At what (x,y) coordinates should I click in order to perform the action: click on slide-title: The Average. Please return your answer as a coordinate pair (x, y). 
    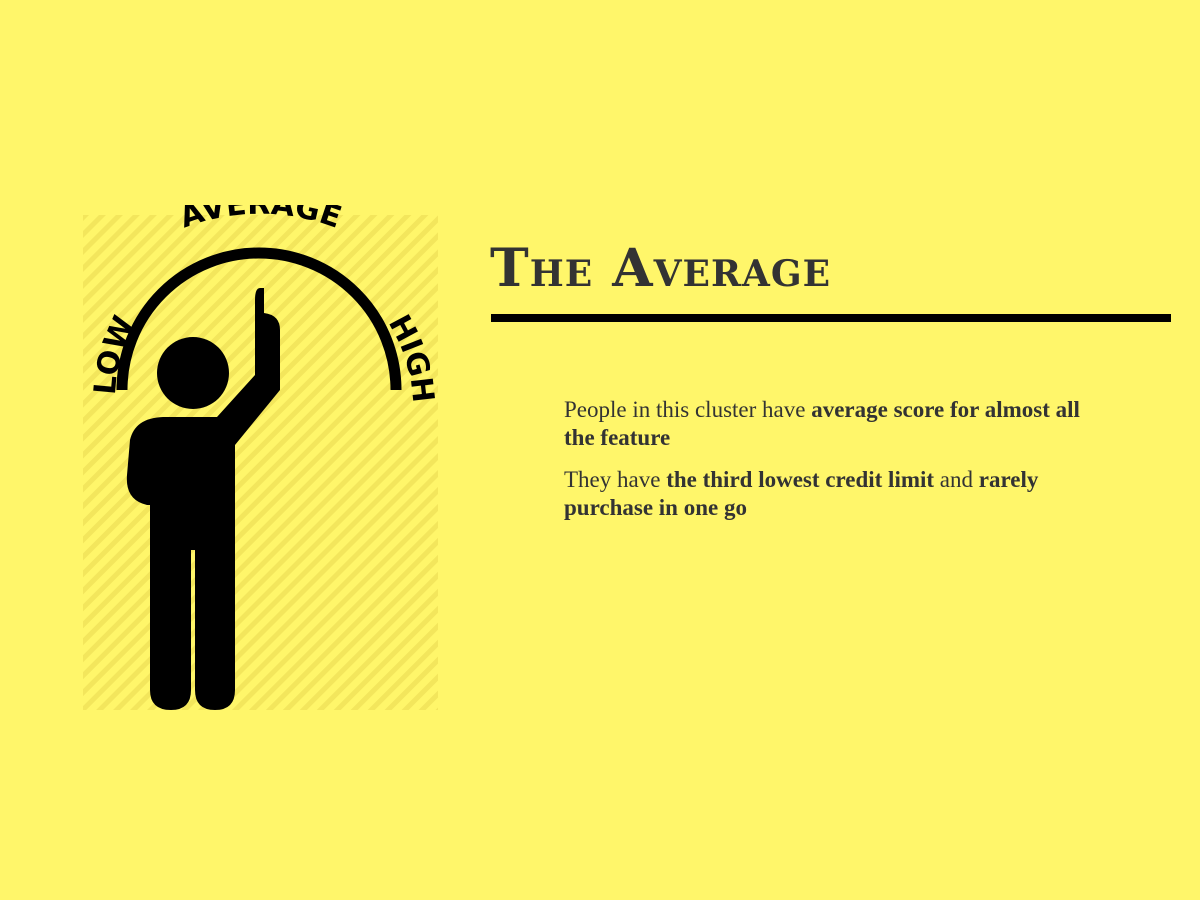
    Looking at the image, I should click on (661, 268).